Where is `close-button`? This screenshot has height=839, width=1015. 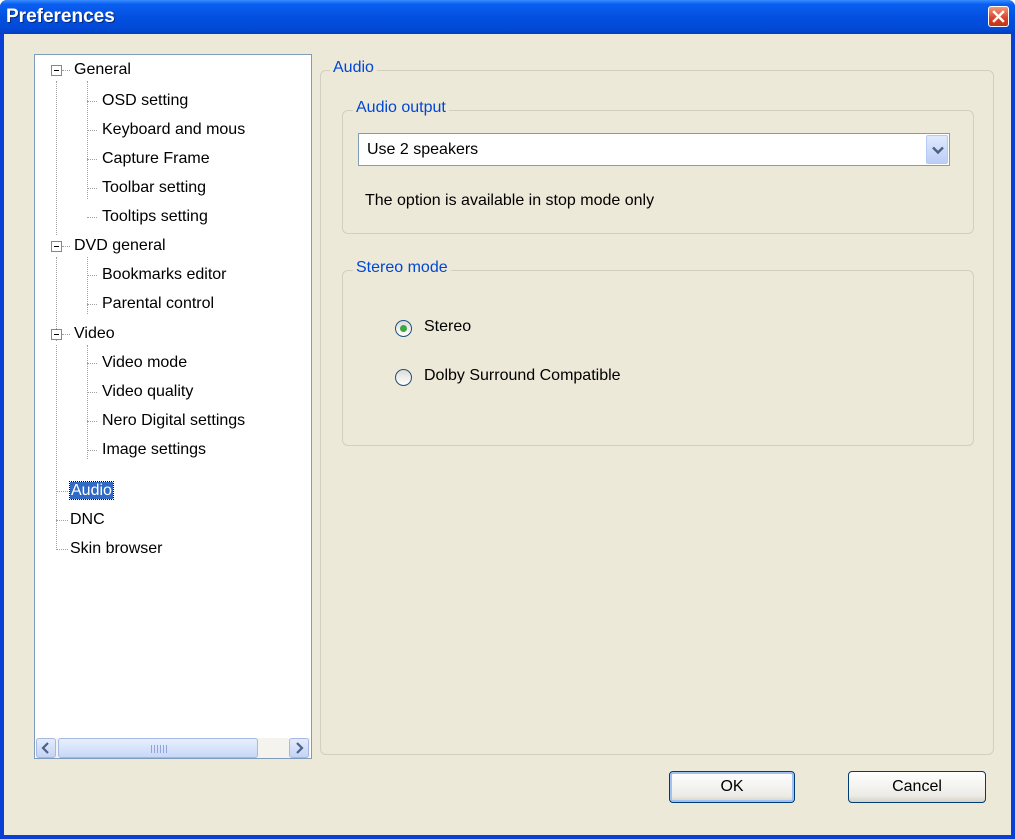
close-button is located at coordinates (998, 16).